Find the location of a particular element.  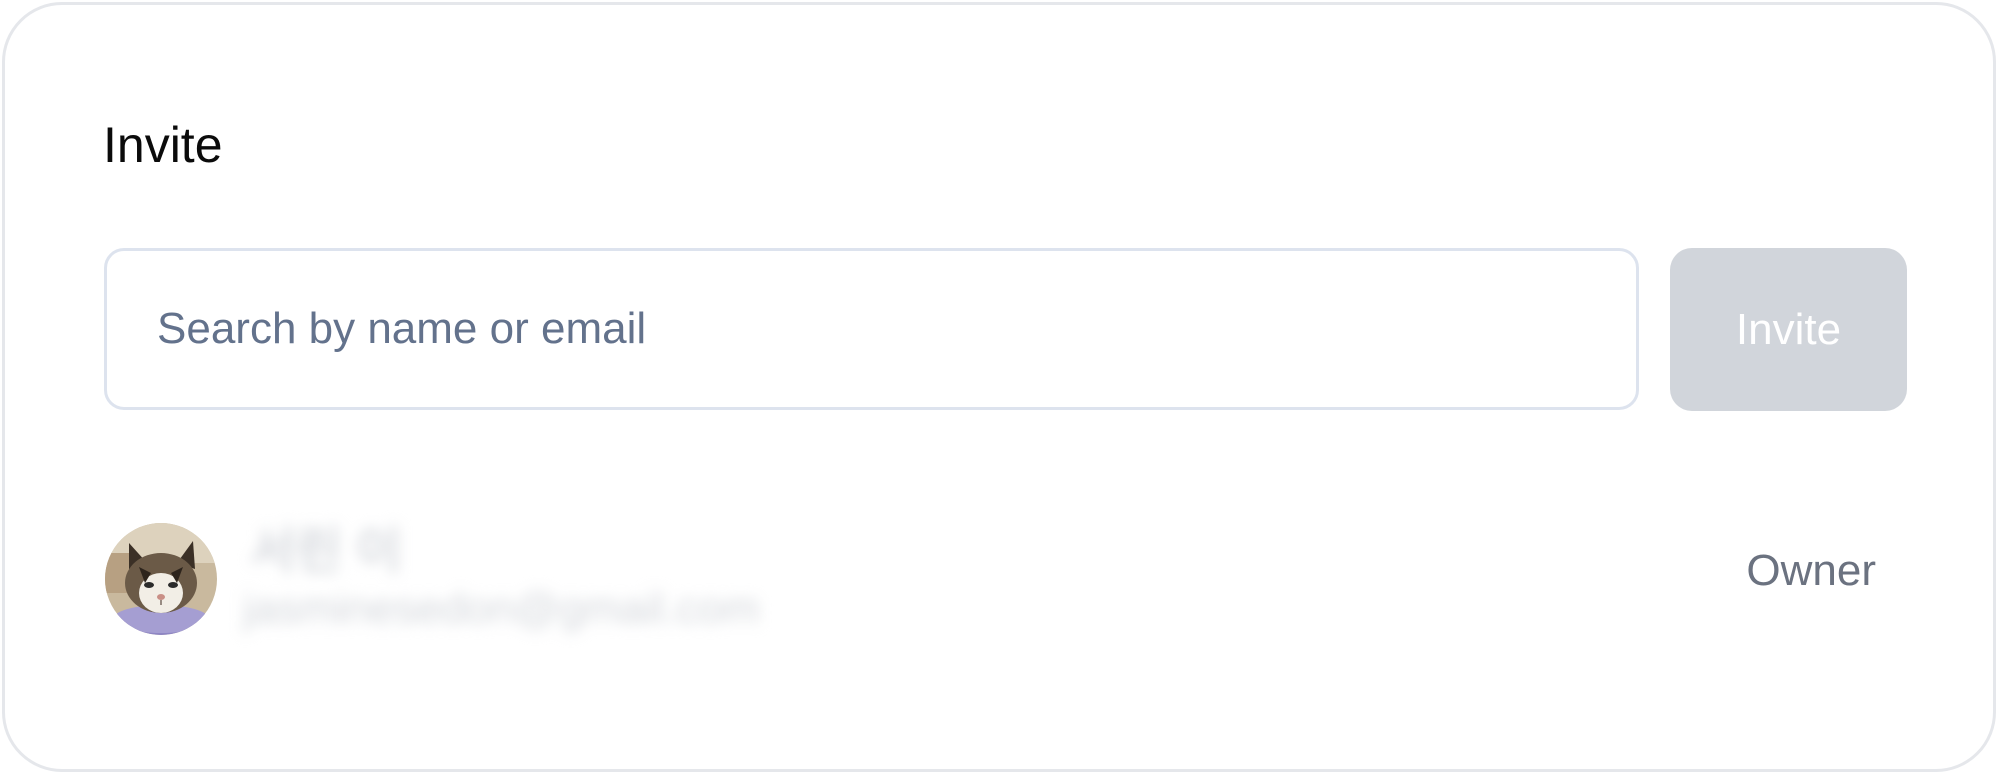

member-row: 서린 이 jasminesedon@gmail.com Owner is located at coordinates (1010, 580).